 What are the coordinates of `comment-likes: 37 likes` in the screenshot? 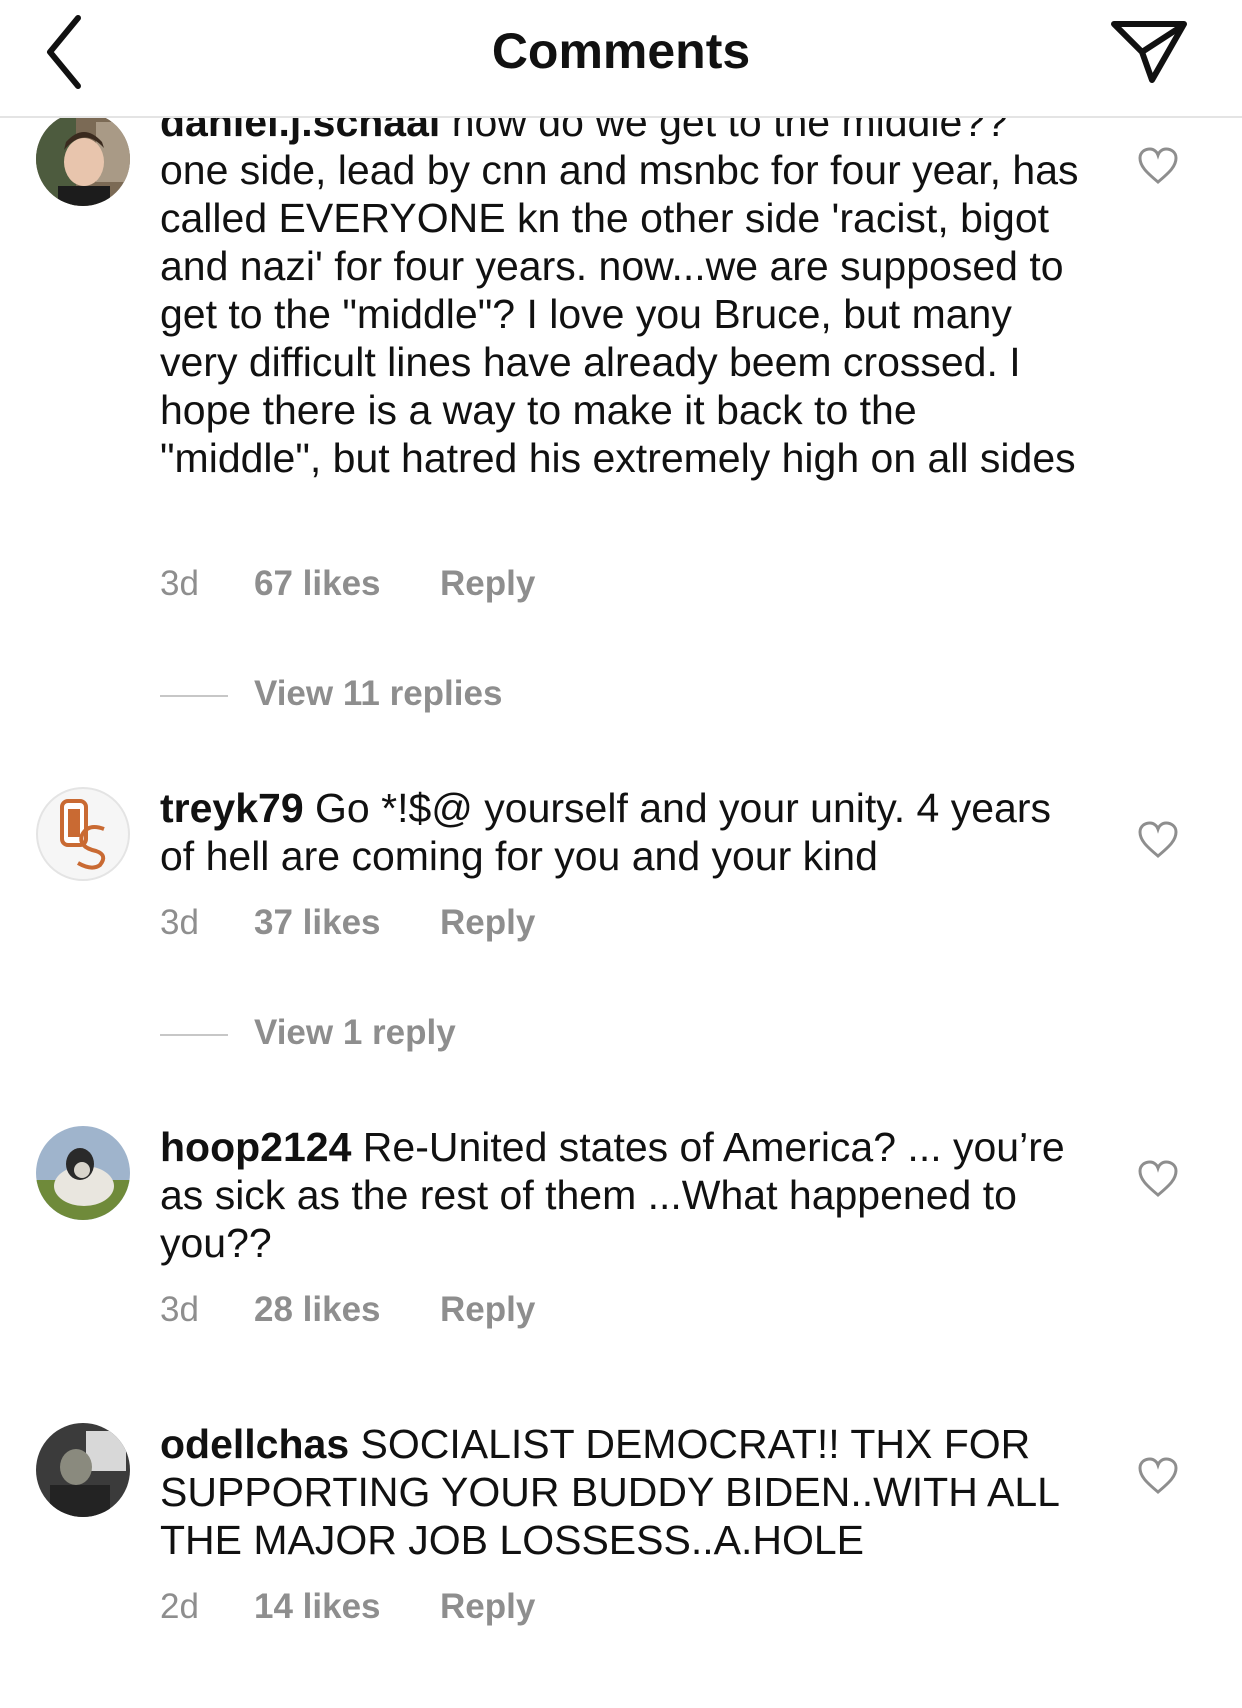 It's located at (347, 923).